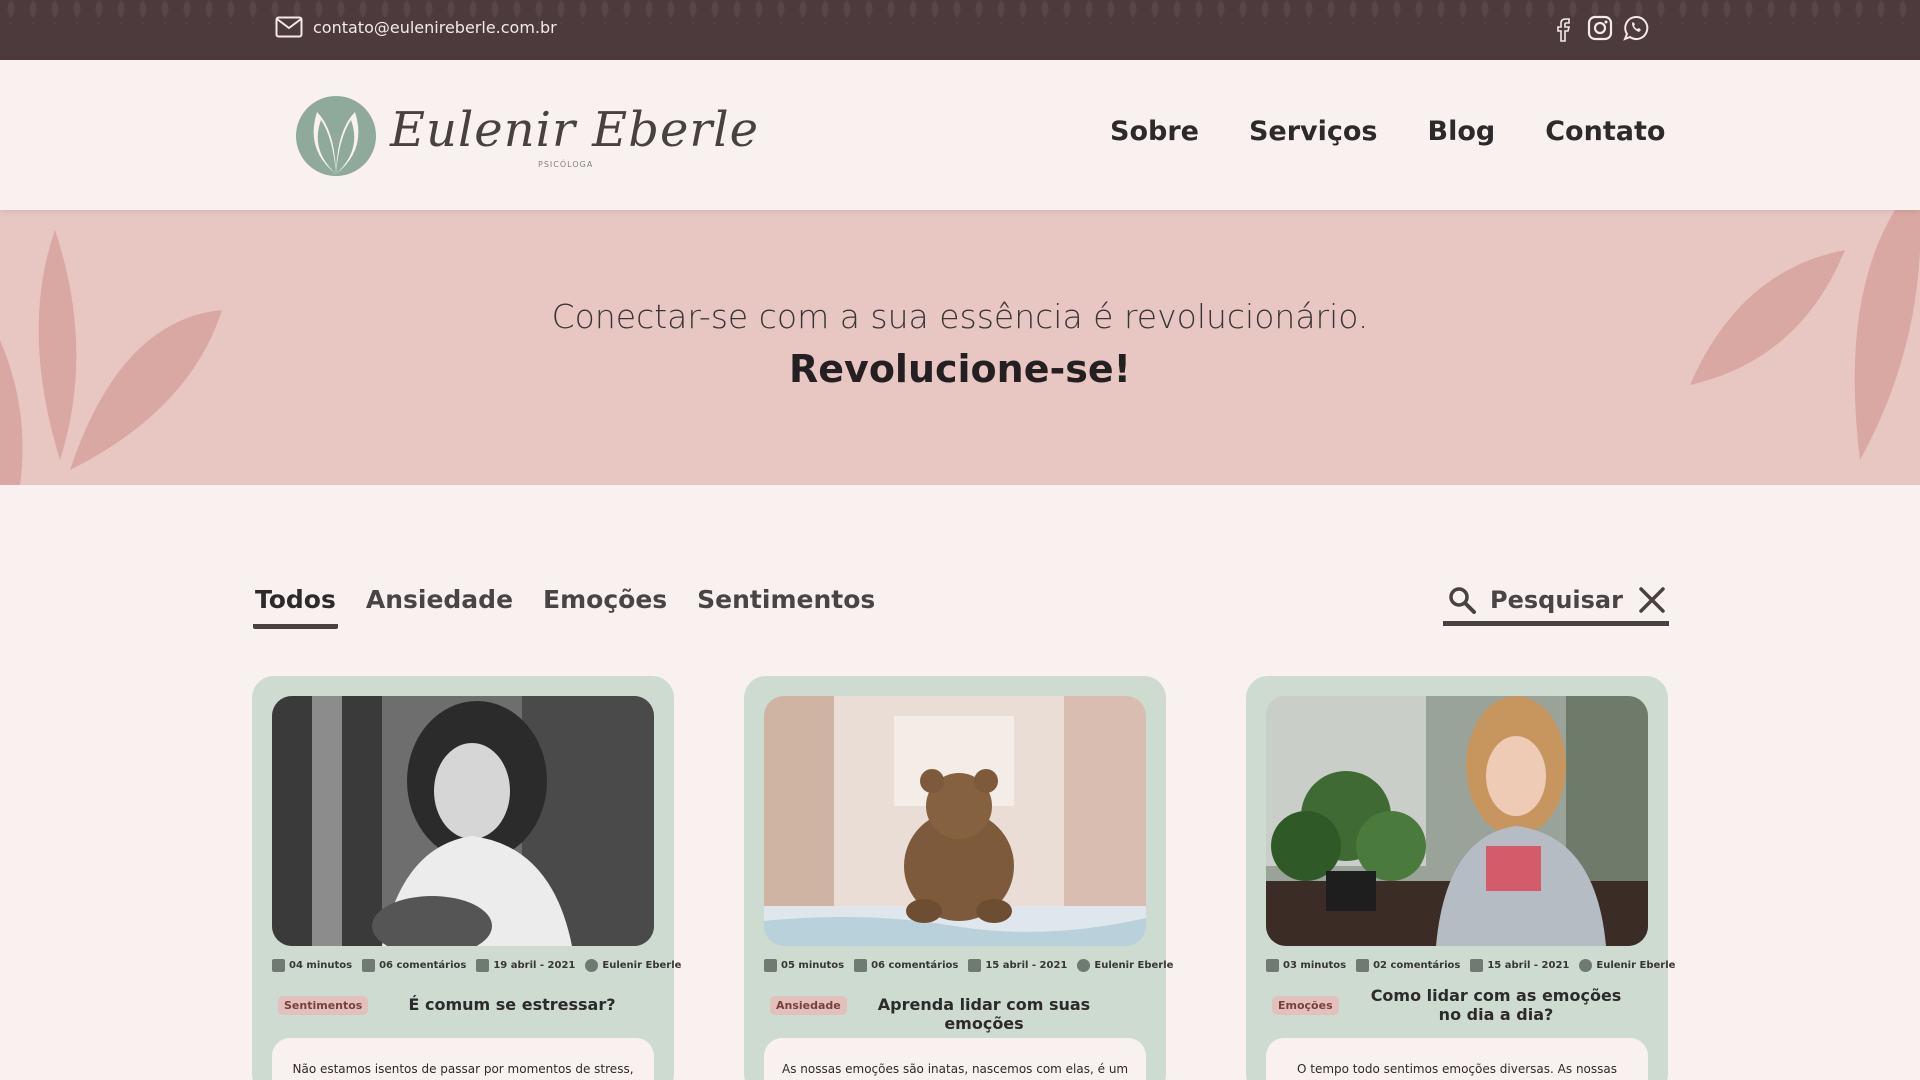  Describe the element at coordinates (295, 607) in the screenshot. I see `tab-todos: Todos` at that location.